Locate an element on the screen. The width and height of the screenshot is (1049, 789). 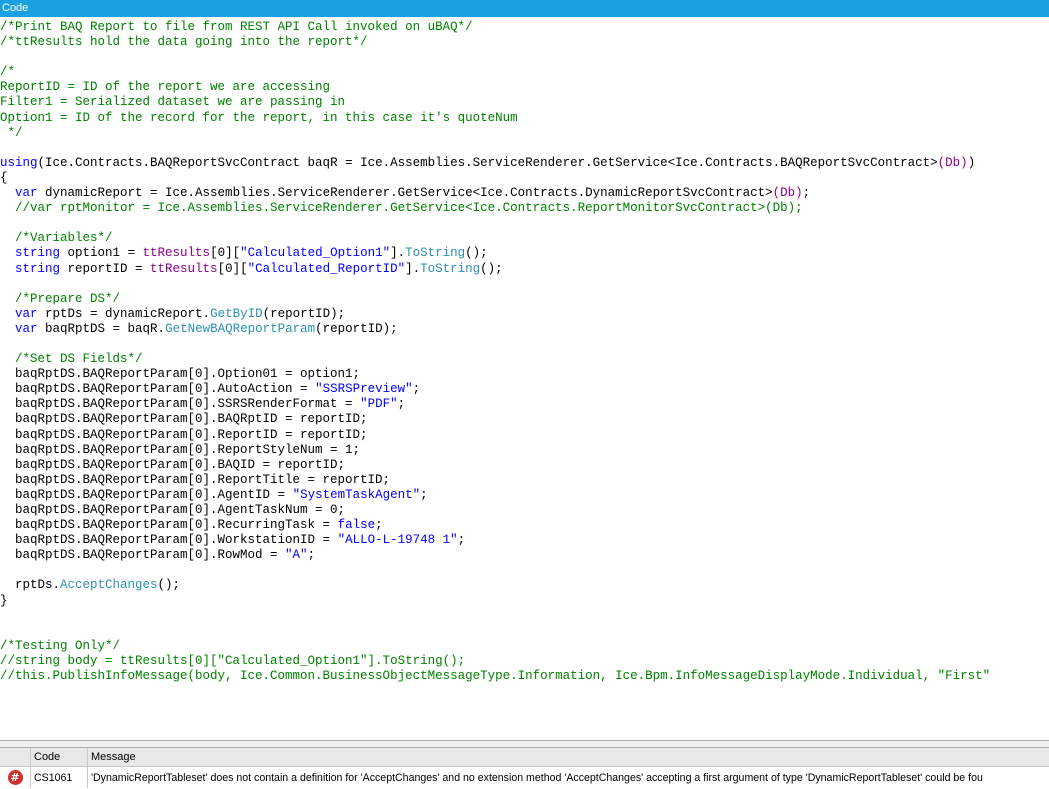
code-line: /*Set DS Fields*/ is located at coordinates (495, 359).